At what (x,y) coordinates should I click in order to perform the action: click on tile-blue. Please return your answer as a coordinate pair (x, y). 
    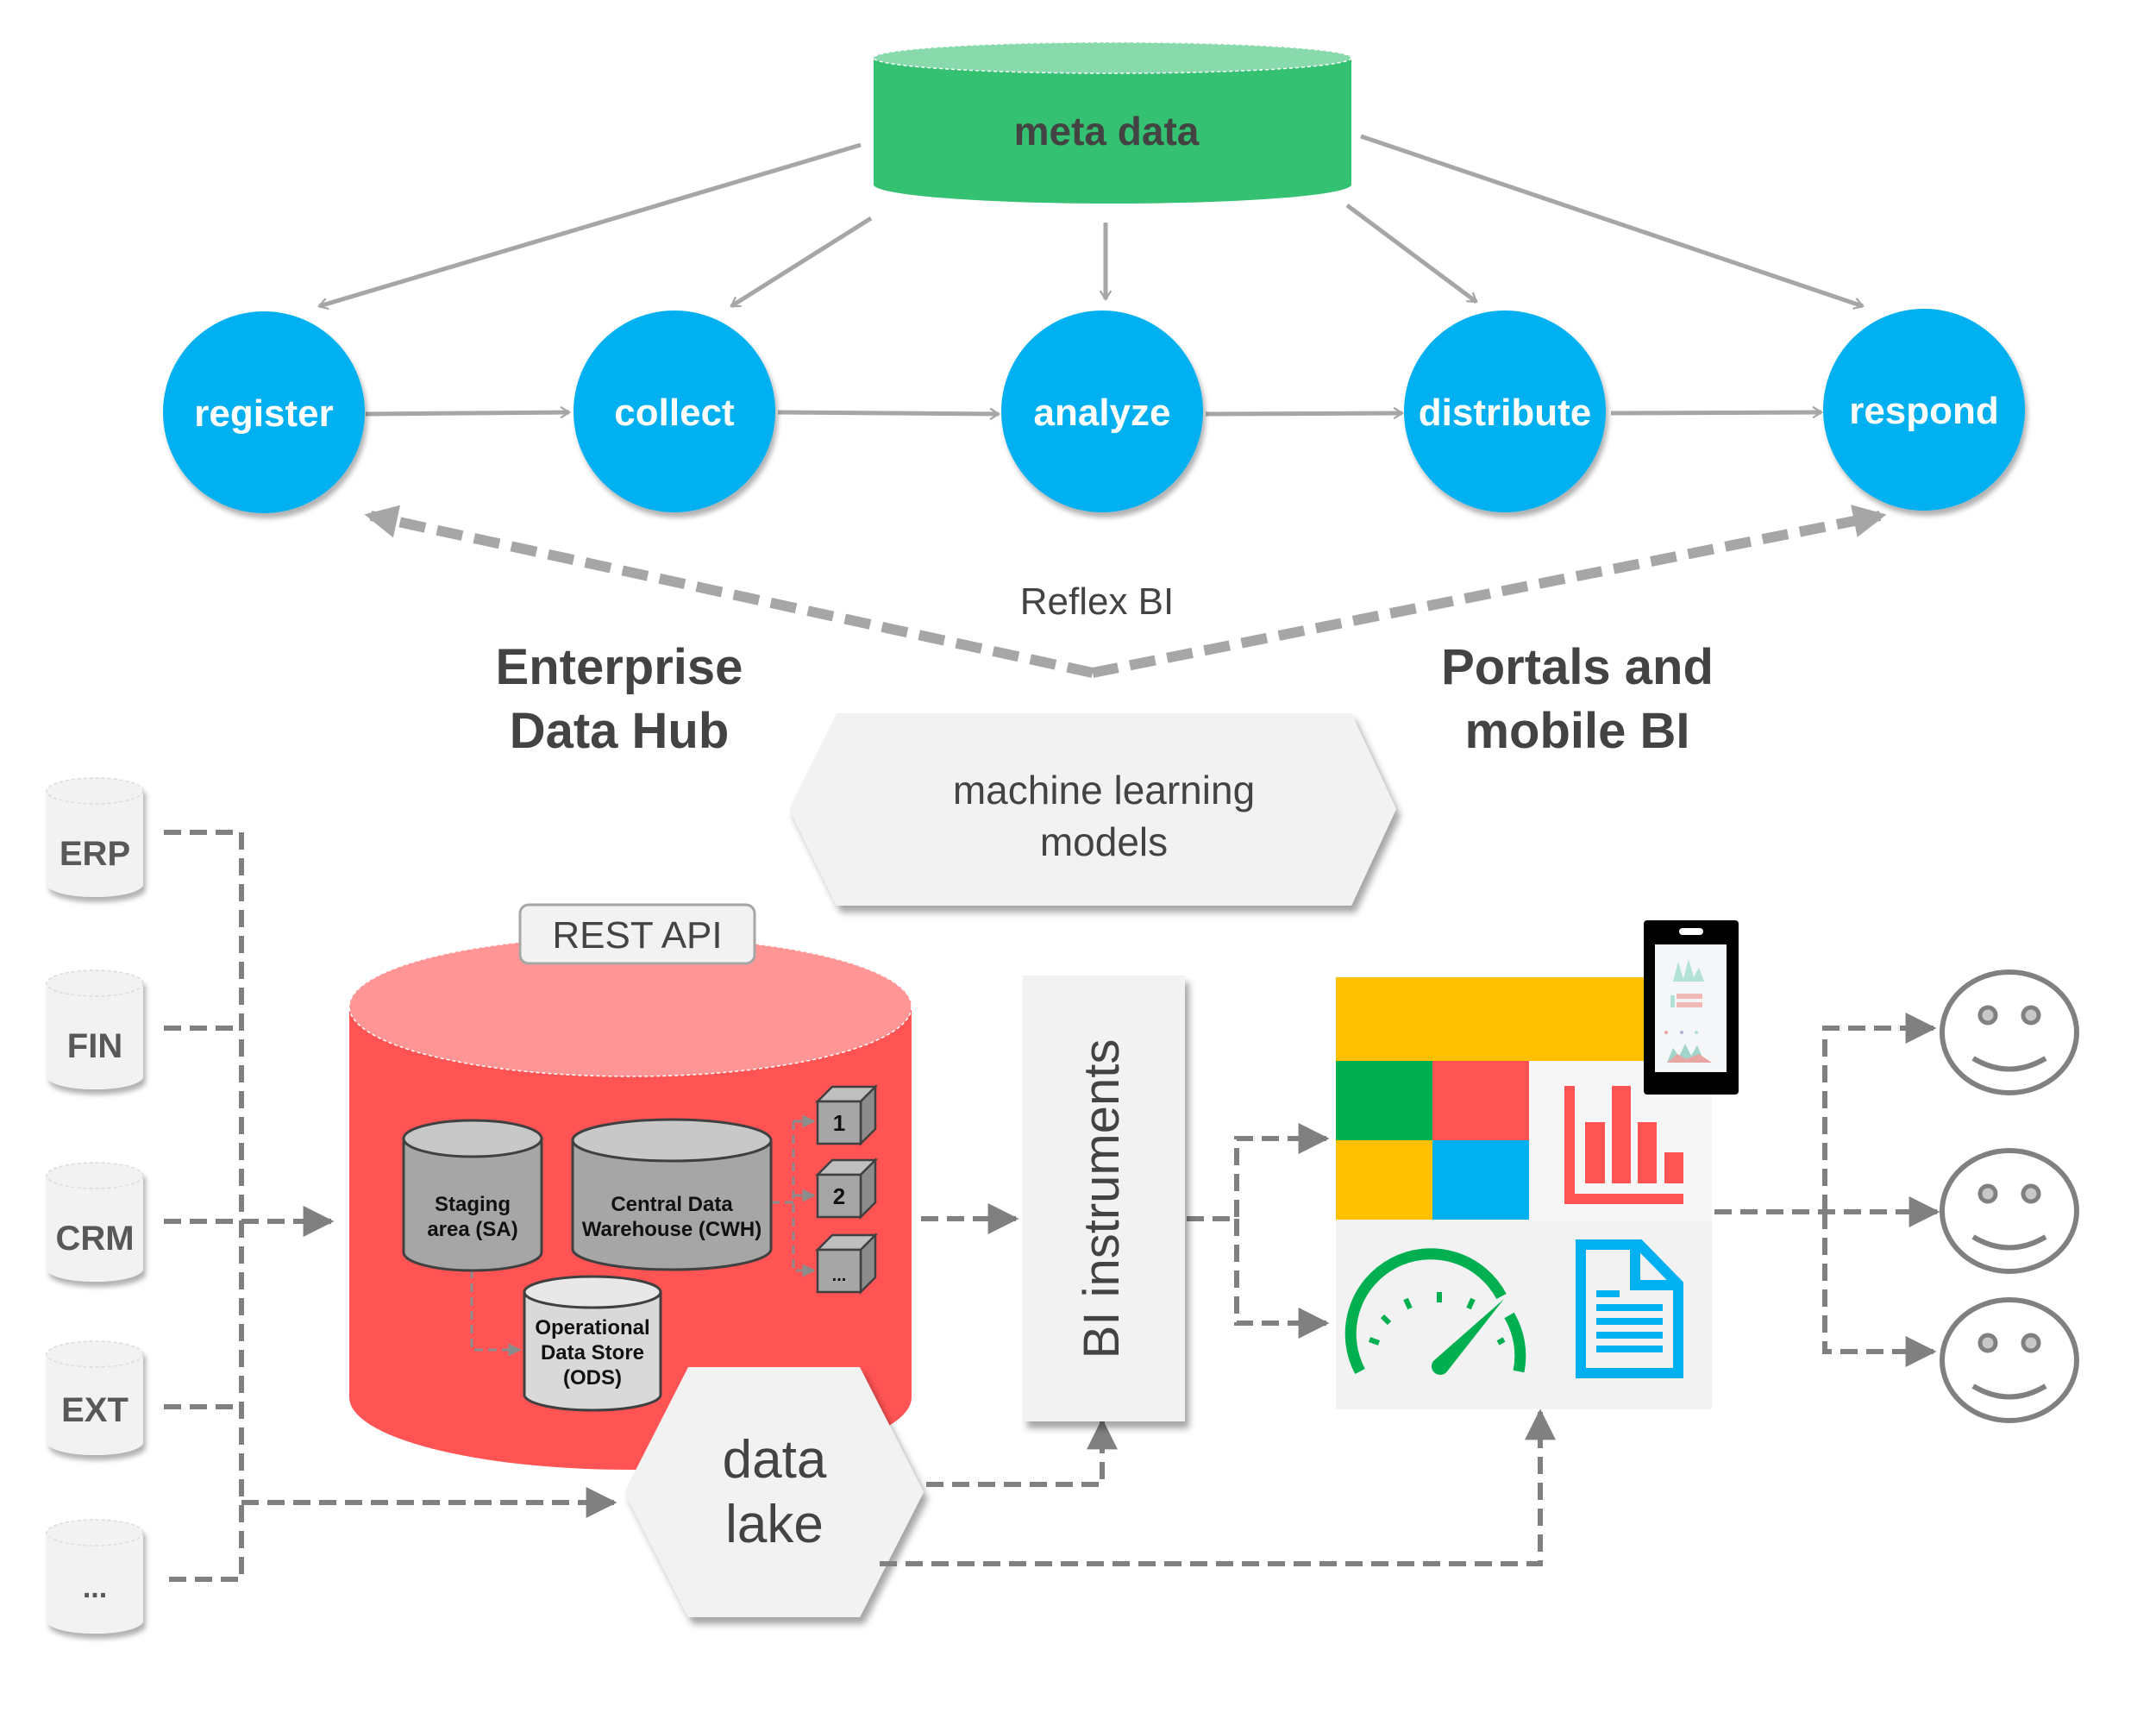
    Looking at the image, I should click on (1480, 1180).